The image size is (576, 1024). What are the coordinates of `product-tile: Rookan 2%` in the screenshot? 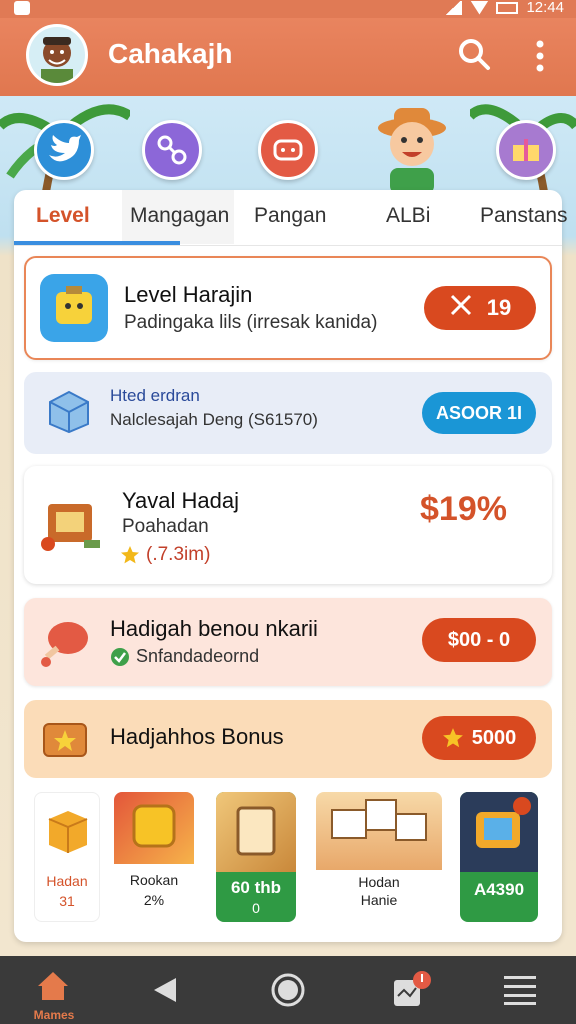 It's located at (154, 857).